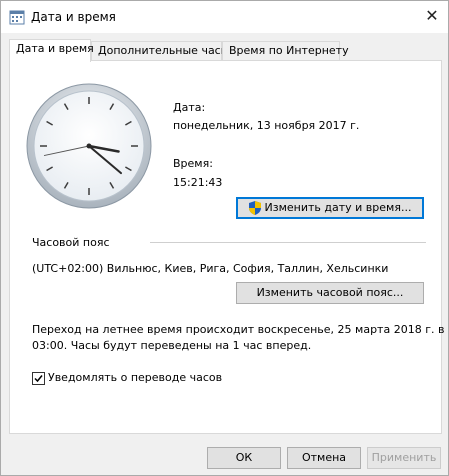  I want to click on date-label: Дата:, so click(189, 107).